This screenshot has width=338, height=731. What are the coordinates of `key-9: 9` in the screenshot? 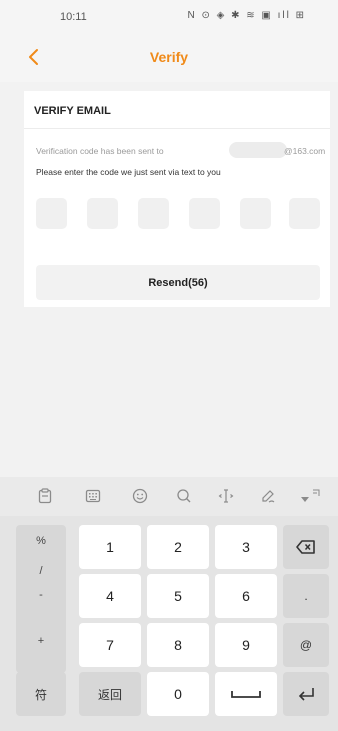 It's located at (246, 645).